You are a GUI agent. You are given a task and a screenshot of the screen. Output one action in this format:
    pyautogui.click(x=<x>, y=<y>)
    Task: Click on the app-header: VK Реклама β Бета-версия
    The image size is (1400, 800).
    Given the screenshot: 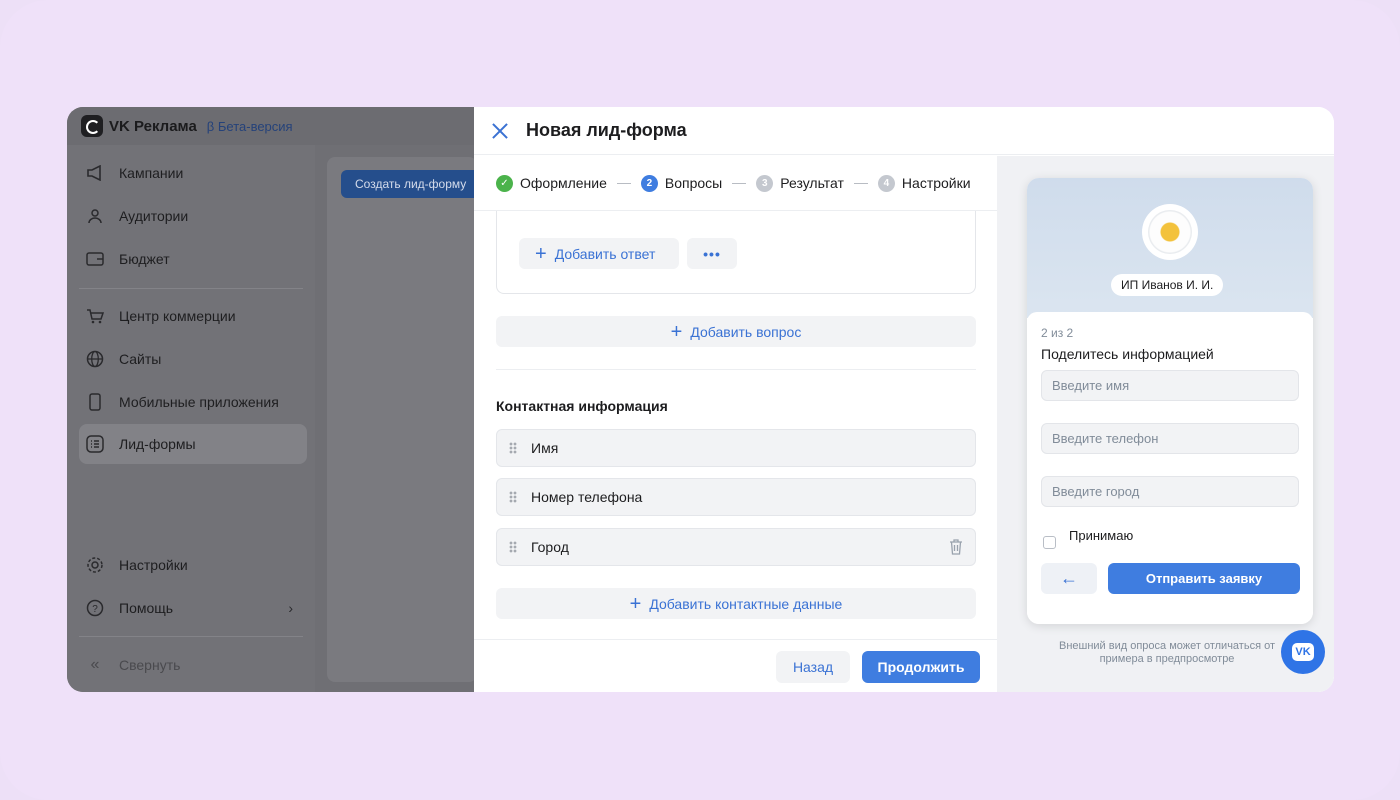 What is the action you would take?
    pyautogui.click(x=270, y=126)
    